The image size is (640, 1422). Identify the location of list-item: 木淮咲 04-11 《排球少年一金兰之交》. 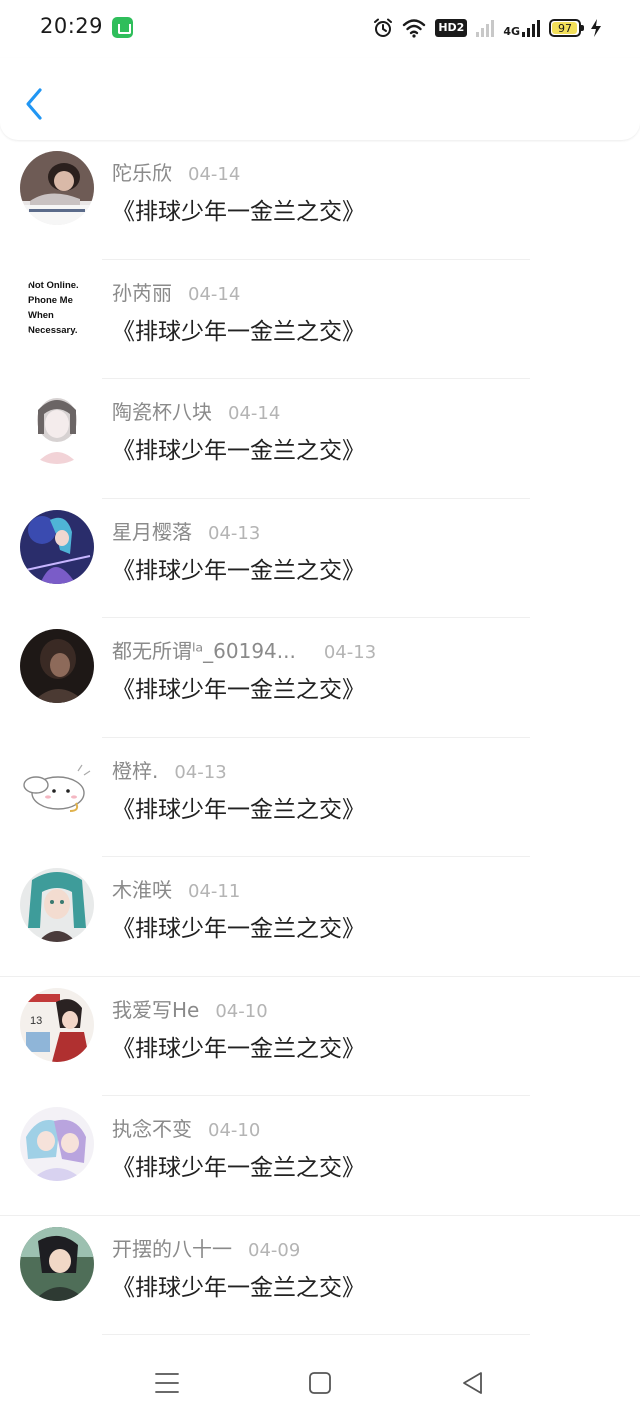
(320, 917).